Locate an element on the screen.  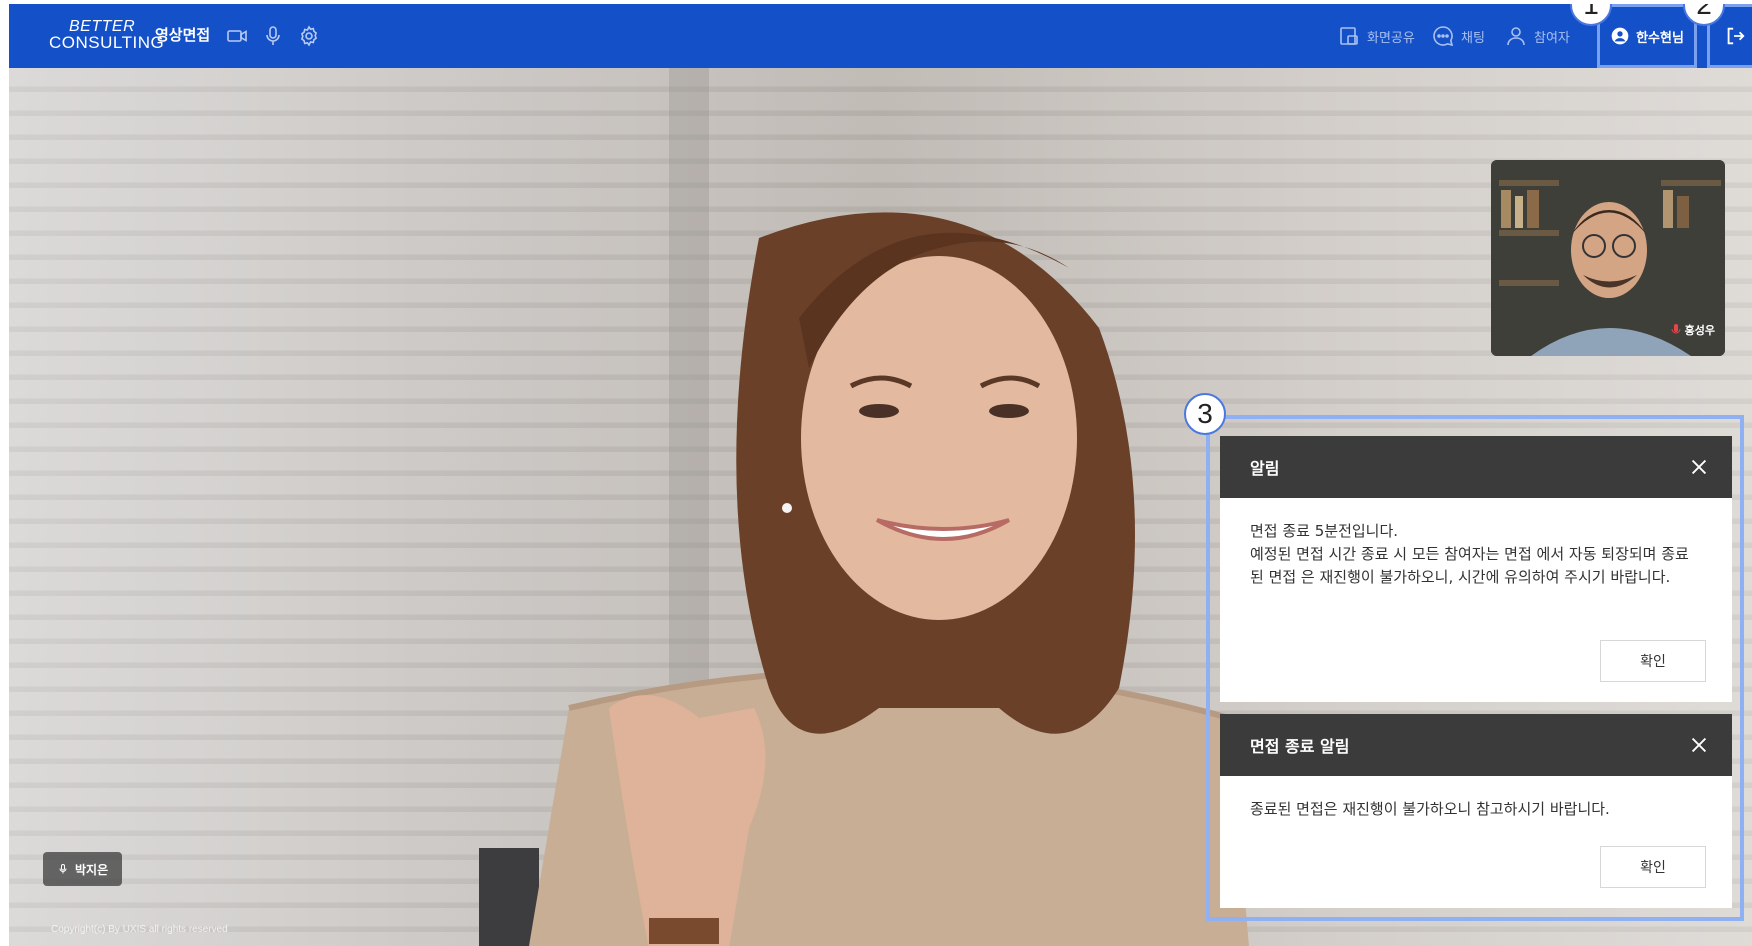
copyright: Copyright(c) By UXIS all rights reserved is located at coordinates (139, 929).